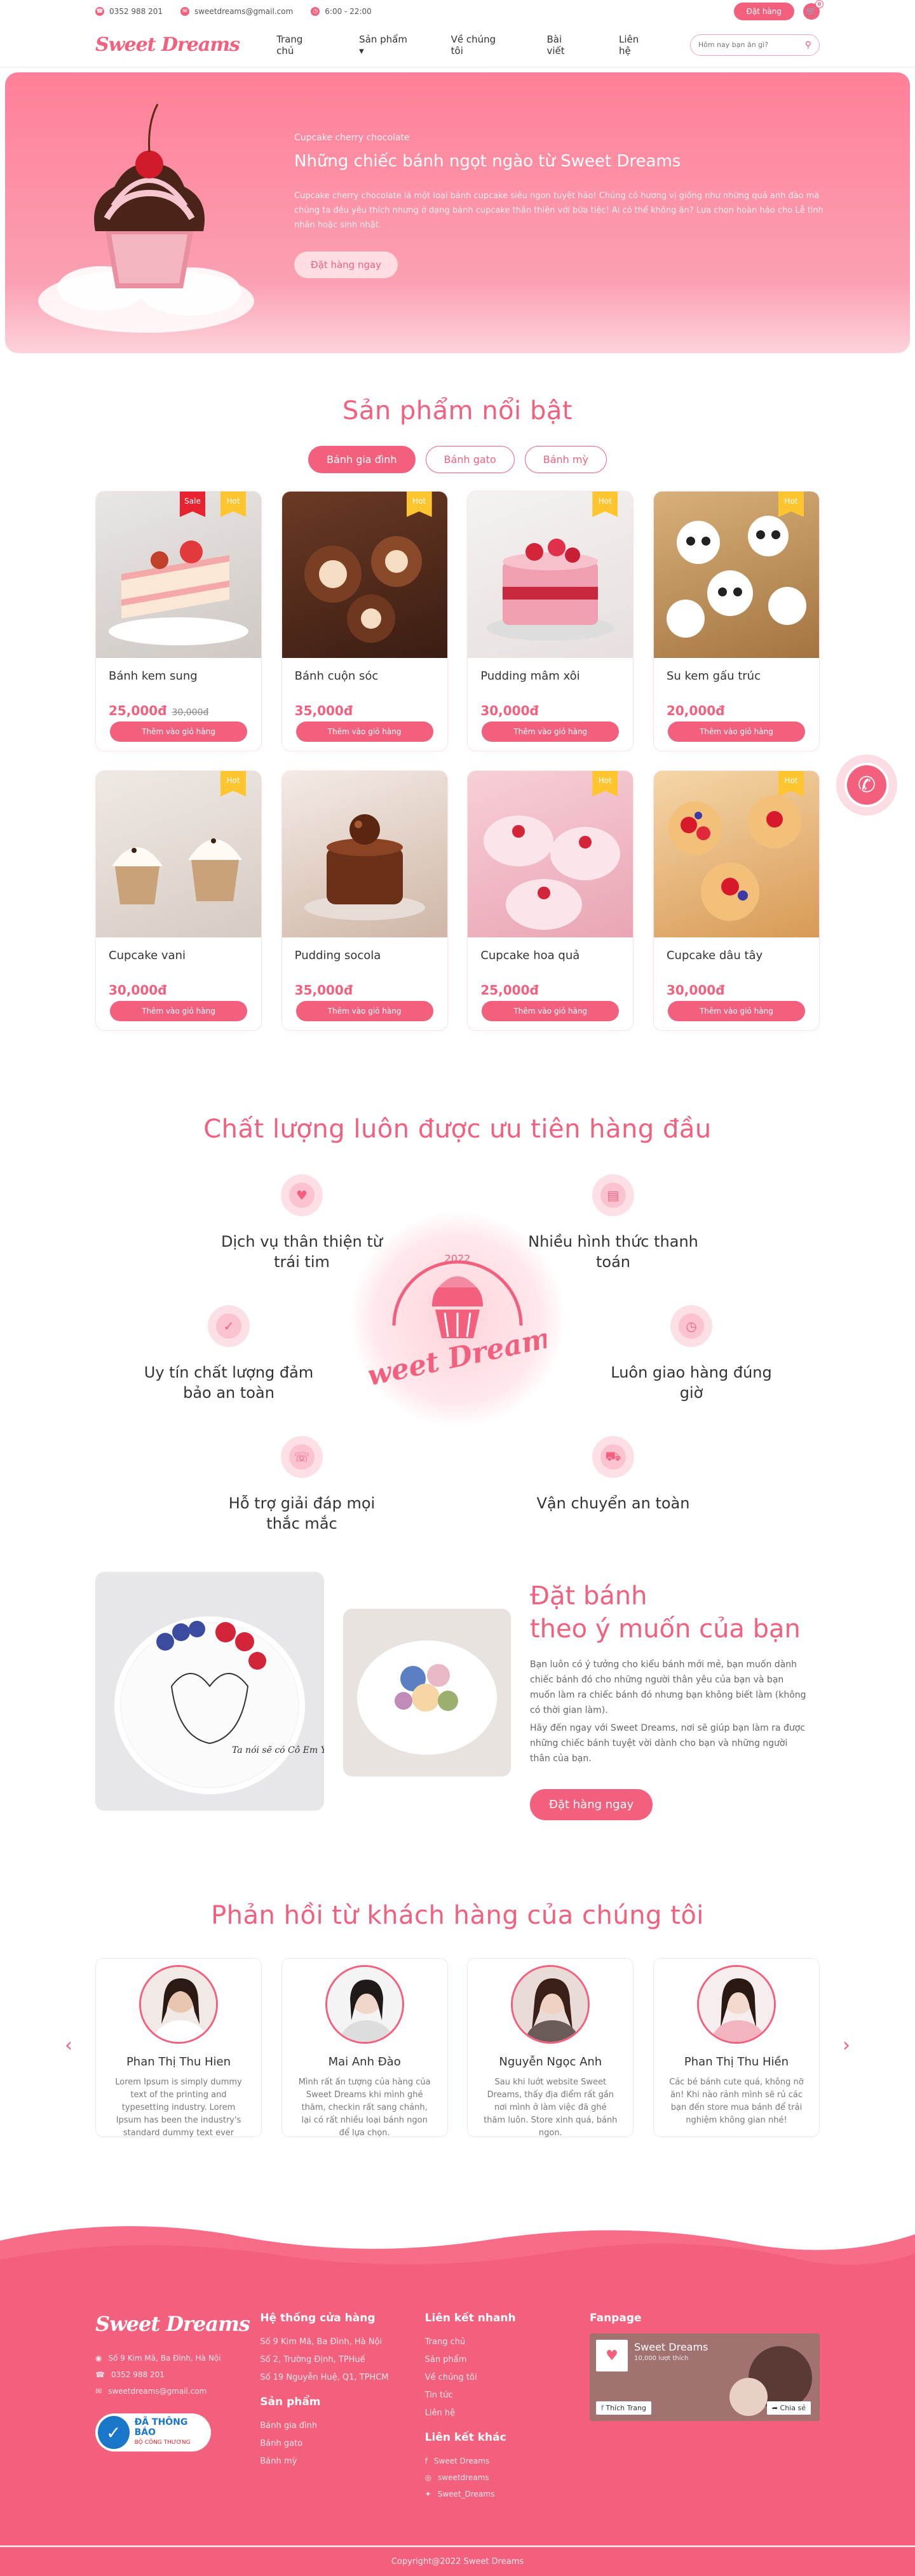  What do you see at coordinates (138, 710) in the screenshot?
I see `product-price: 25,000đ` at bounding box center [138, 710].